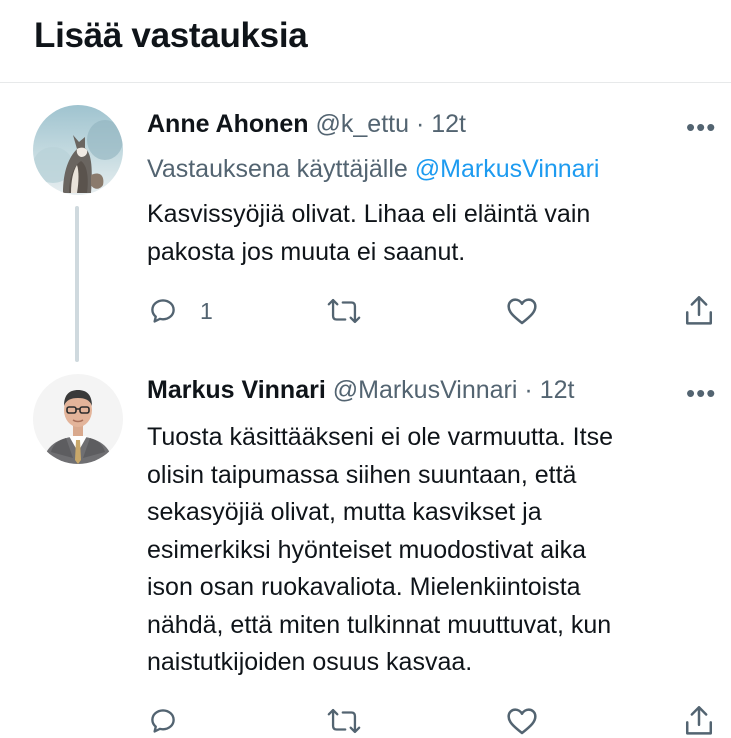  What do you see at coordinates (277, 169) in the screenshot?
I see `replying-prefix: Vastauksena käyttäjälle` at bounding box center [277, 169].